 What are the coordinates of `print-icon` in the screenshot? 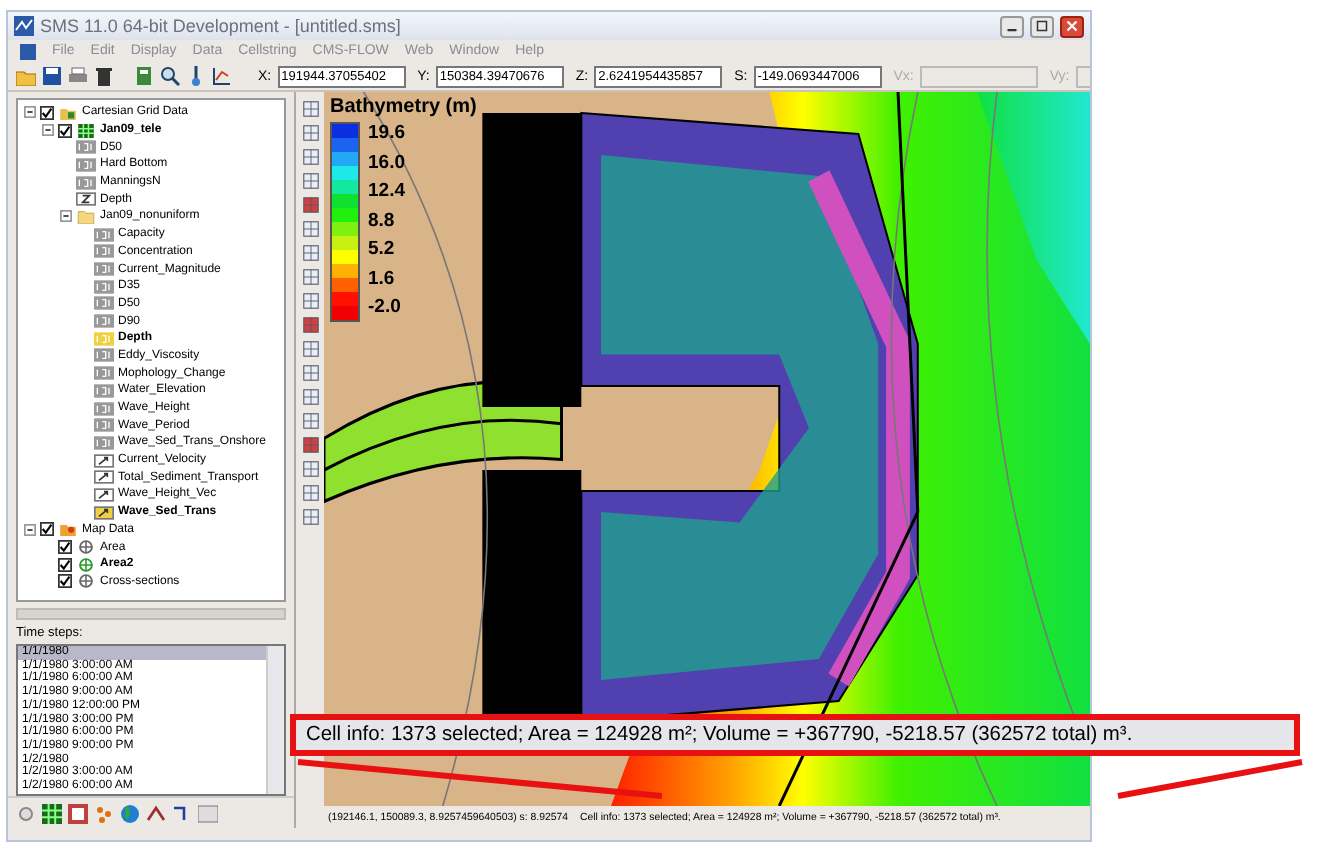 It's located at (78, 76).